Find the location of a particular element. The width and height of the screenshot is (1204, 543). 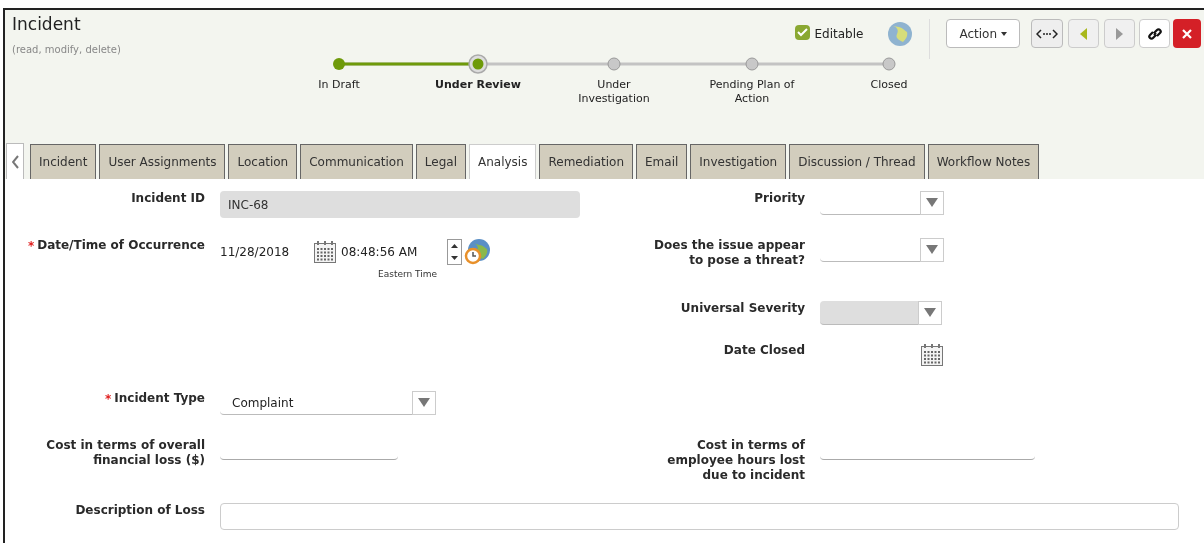

tab: Legal is located at coordinates (440, 161).